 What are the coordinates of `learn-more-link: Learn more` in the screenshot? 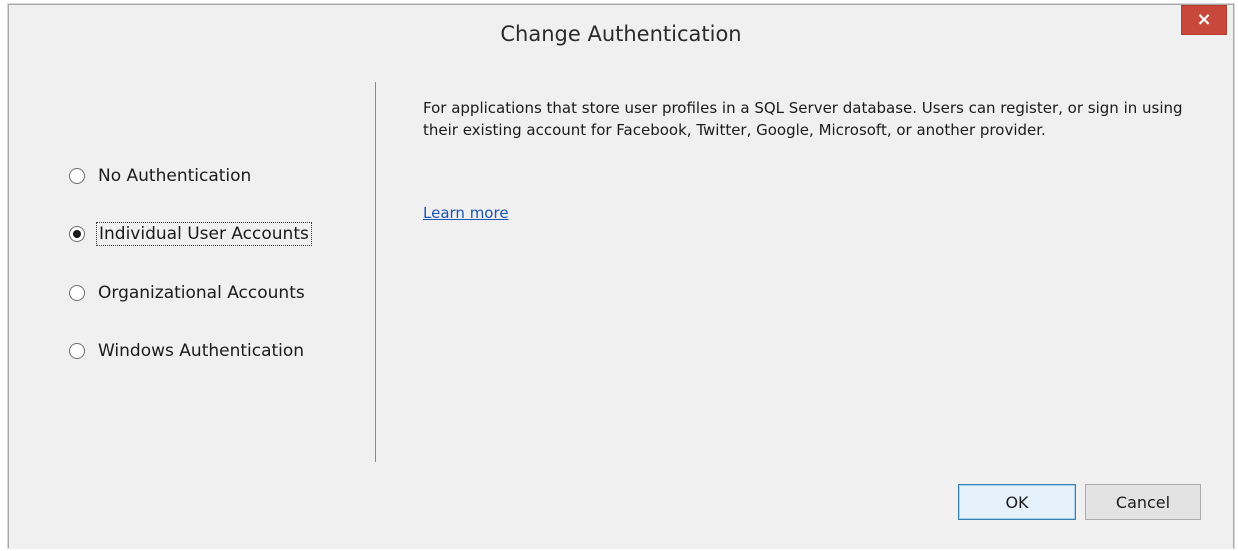 It's located at (466, 213).